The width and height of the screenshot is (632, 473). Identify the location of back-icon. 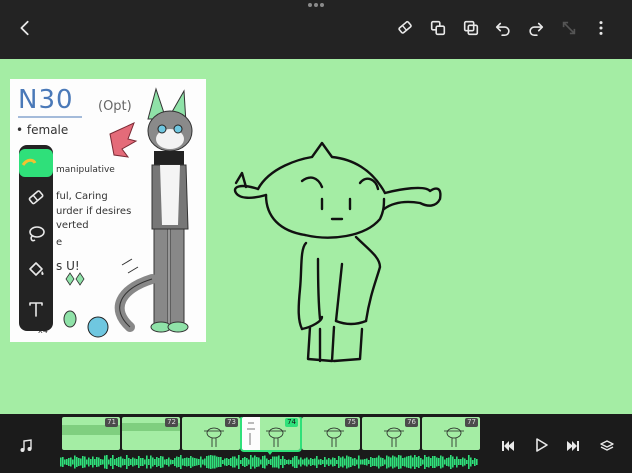
(24, 28).